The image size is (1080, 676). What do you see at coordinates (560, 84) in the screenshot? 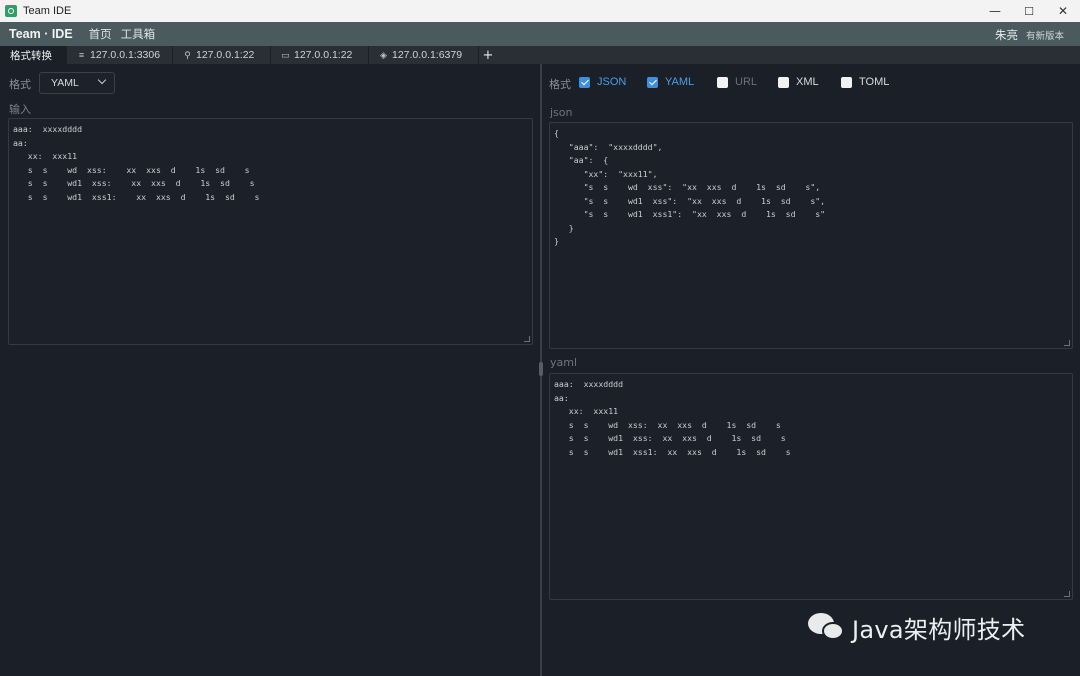
I see `output-format-label: 格式` at bounding box center [560, 84].